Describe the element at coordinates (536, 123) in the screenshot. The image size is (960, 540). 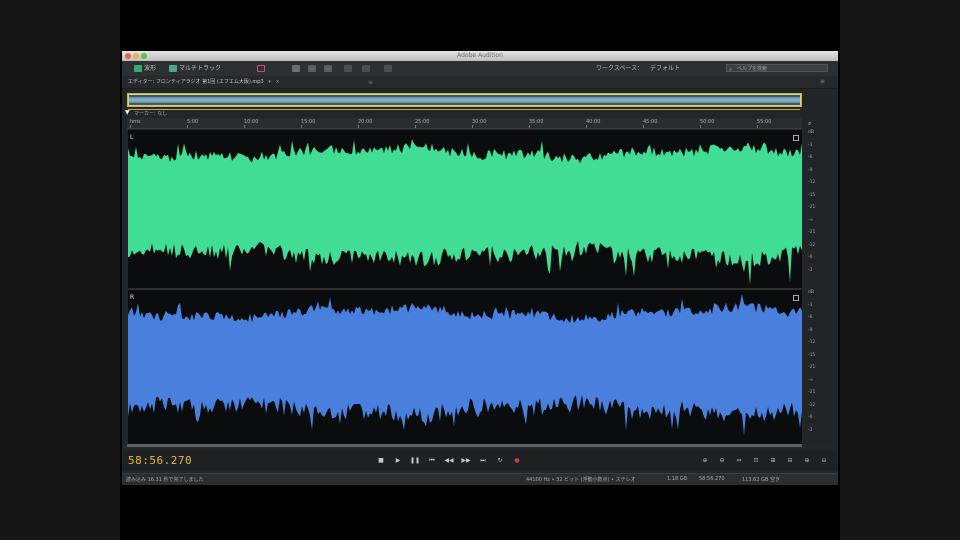
I see `ruler-tick: 35:00` at that location.